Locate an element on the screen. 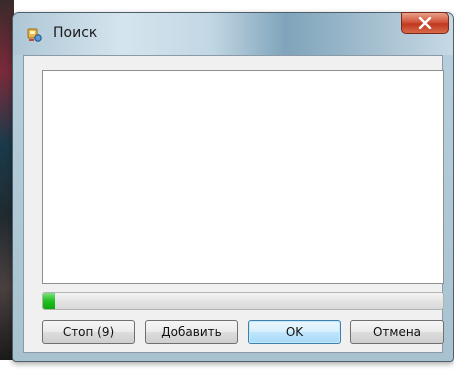  close-icon is located at coordinates (425, 23).